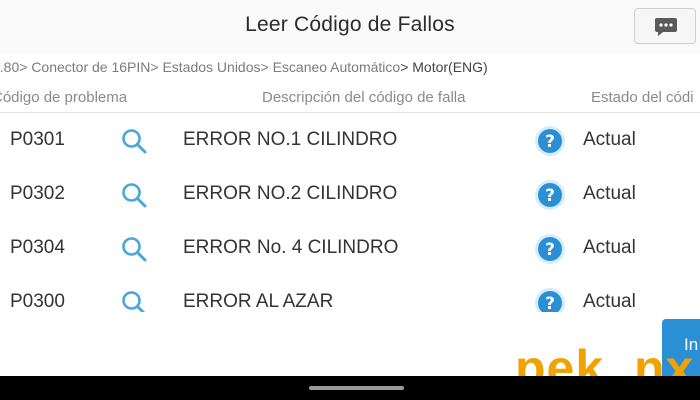 The image size is (700, 400). What do you see at coordinates (291, 247) in the screenshot?
I see `fault-description: ERROR No. 4 CILINDRO` at bounding box center [291, 247].